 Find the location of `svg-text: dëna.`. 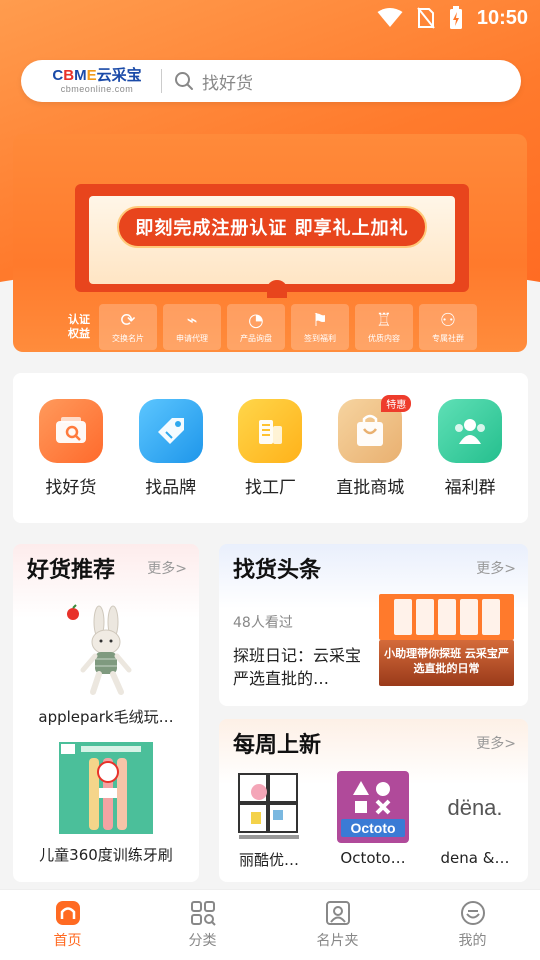

svg-text: dëna. is located at coordinates (474, 807).